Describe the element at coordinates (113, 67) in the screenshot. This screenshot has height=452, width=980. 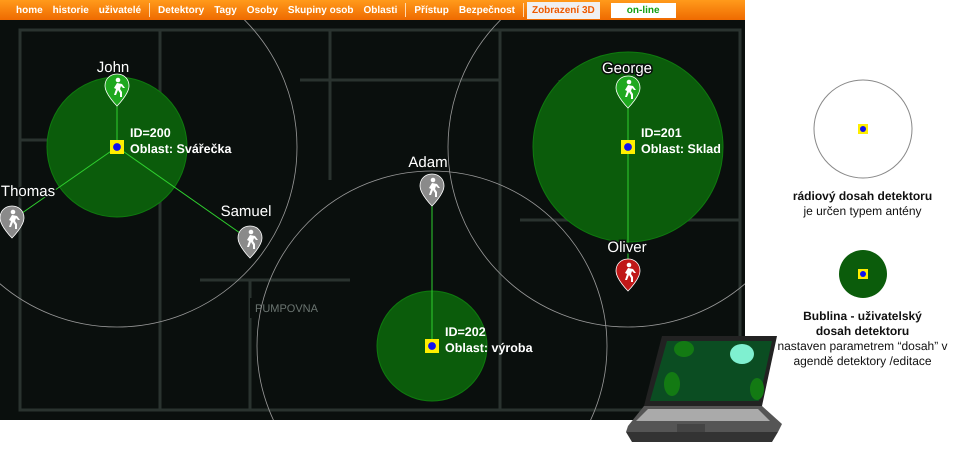
I see `person-name: John` at that location.